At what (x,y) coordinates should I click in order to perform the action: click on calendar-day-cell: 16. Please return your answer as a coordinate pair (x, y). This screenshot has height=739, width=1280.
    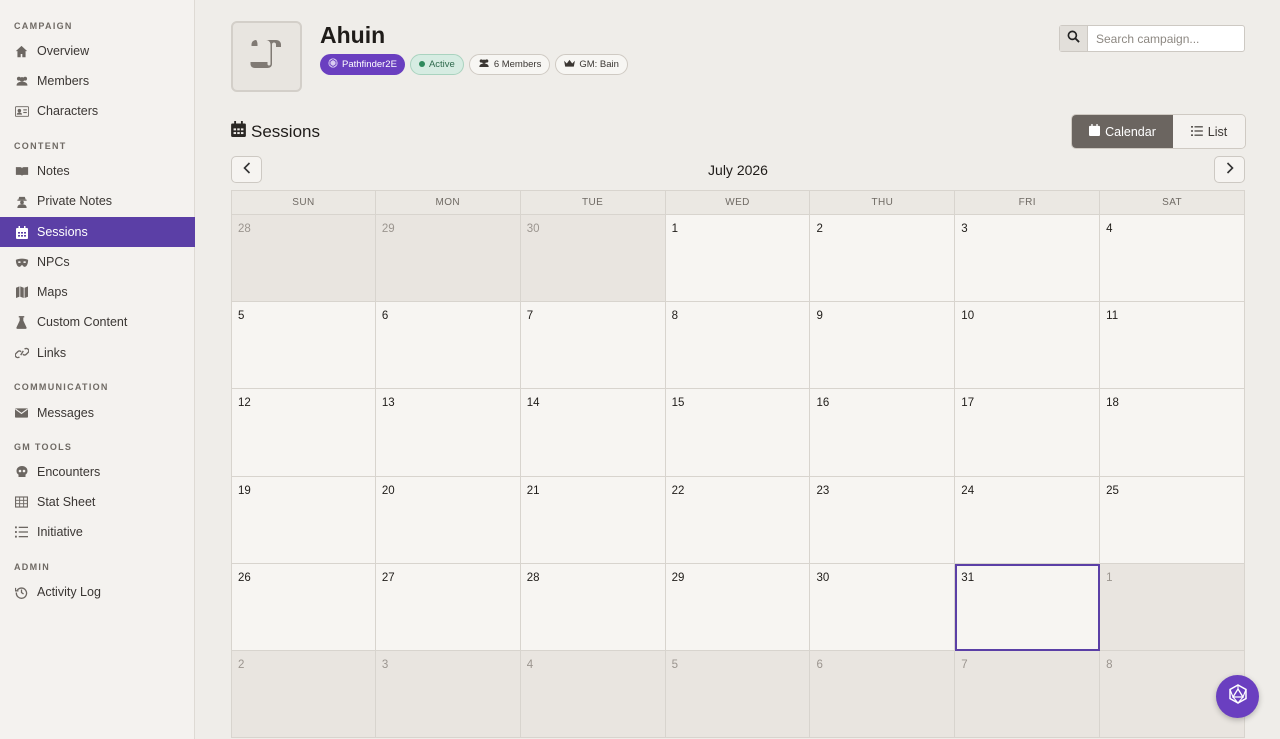
    Looking at the image, I should click on (883, 433).